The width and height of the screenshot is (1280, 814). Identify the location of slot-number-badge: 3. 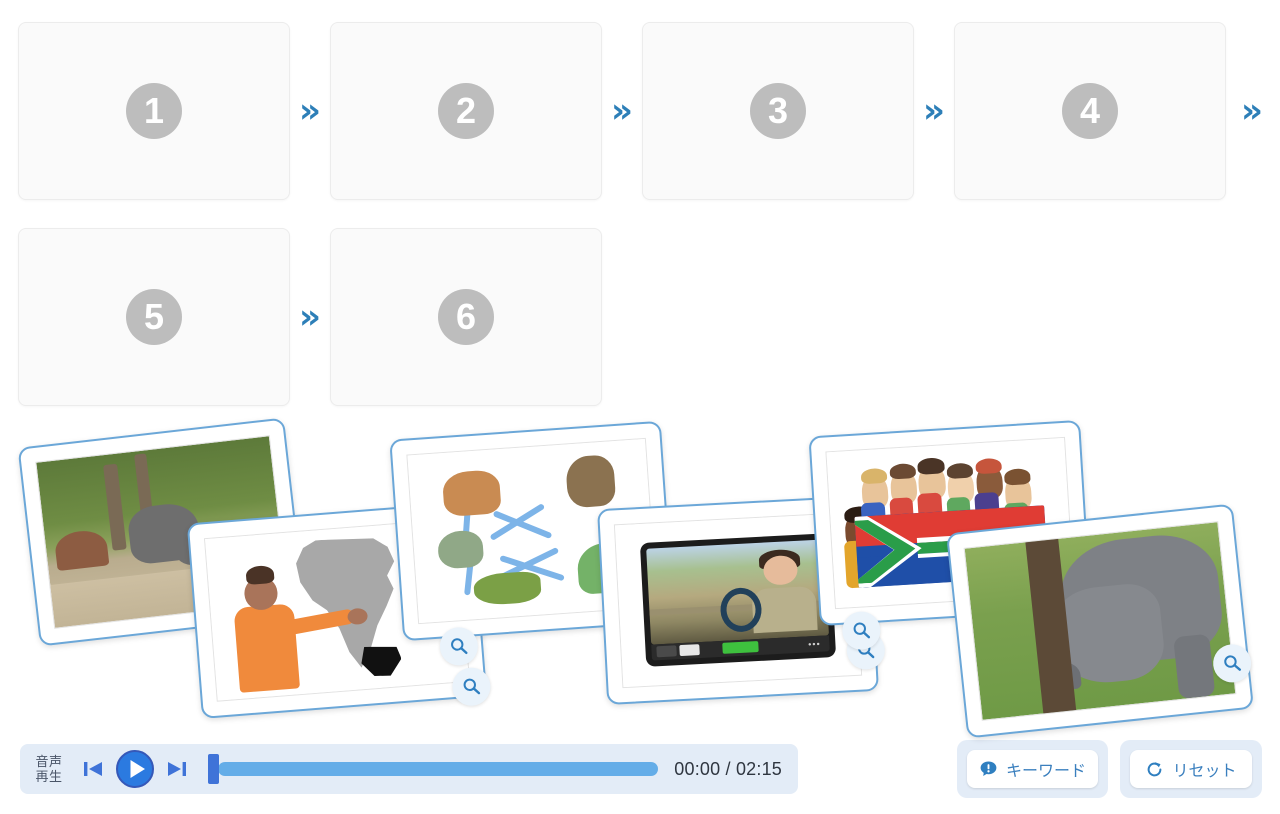
(778, 111).